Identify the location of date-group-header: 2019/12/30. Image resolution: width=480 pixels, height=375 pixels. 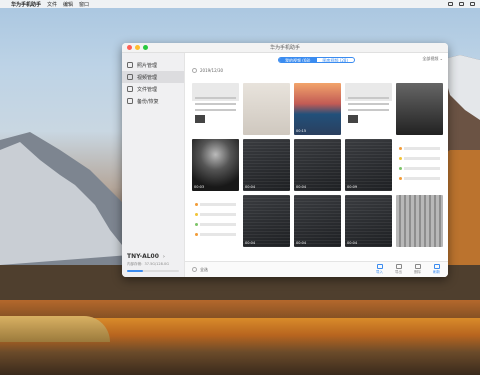
(316, 70).